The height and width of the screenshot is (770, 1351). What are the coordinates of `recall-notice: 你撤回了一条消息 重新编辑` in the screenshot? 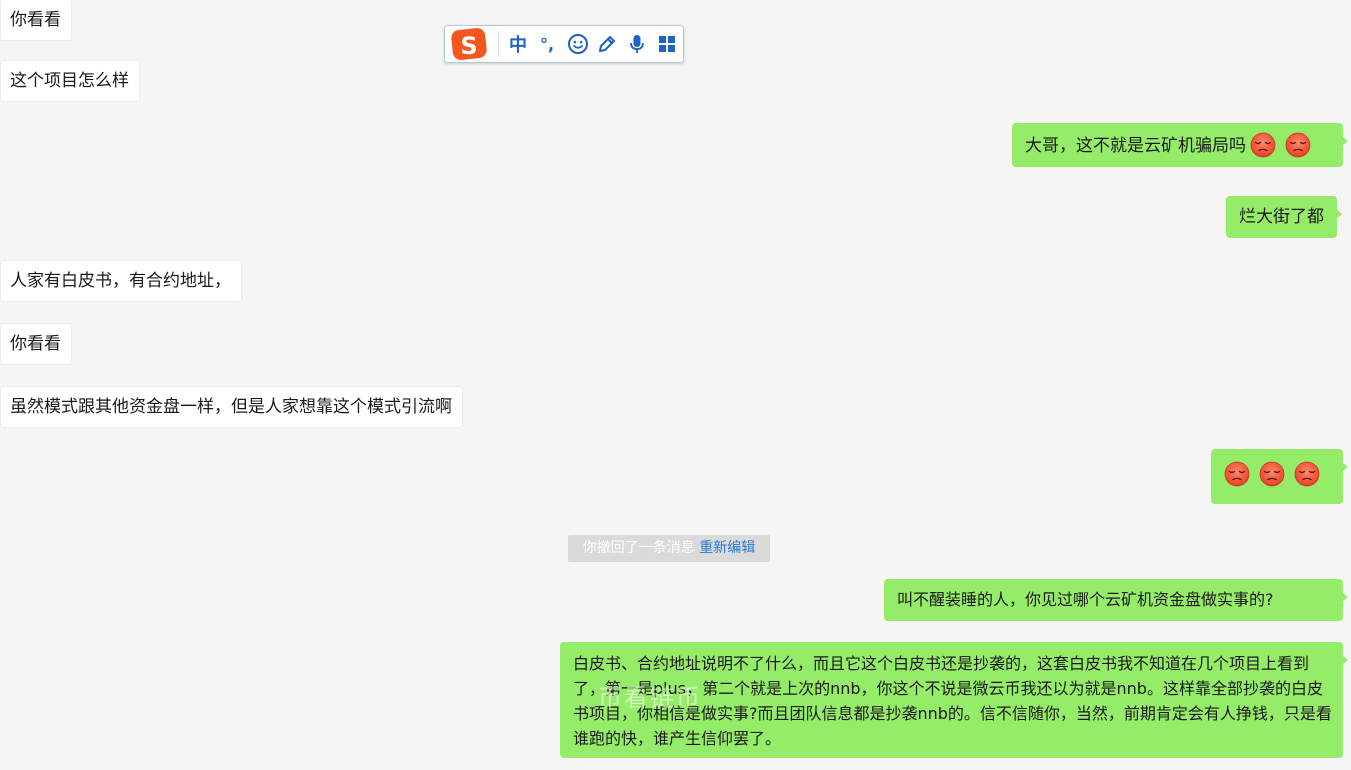 It's located at (669, 548).